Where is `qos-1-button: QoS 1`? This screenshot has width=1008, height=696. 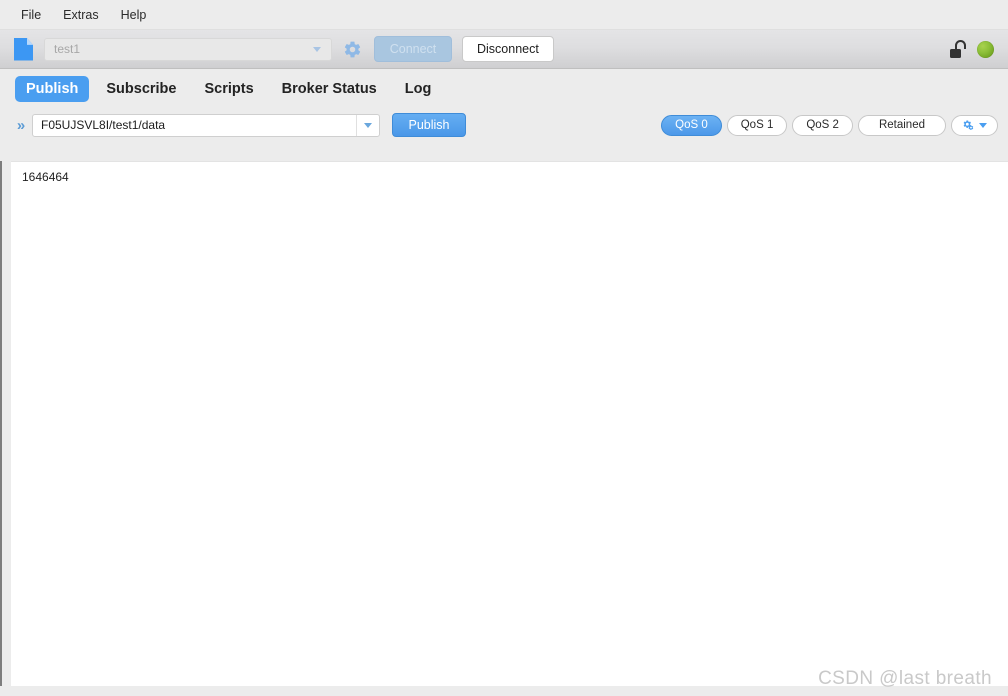 qos-1-button: QoS 1 is located at coordinates (757, 125).